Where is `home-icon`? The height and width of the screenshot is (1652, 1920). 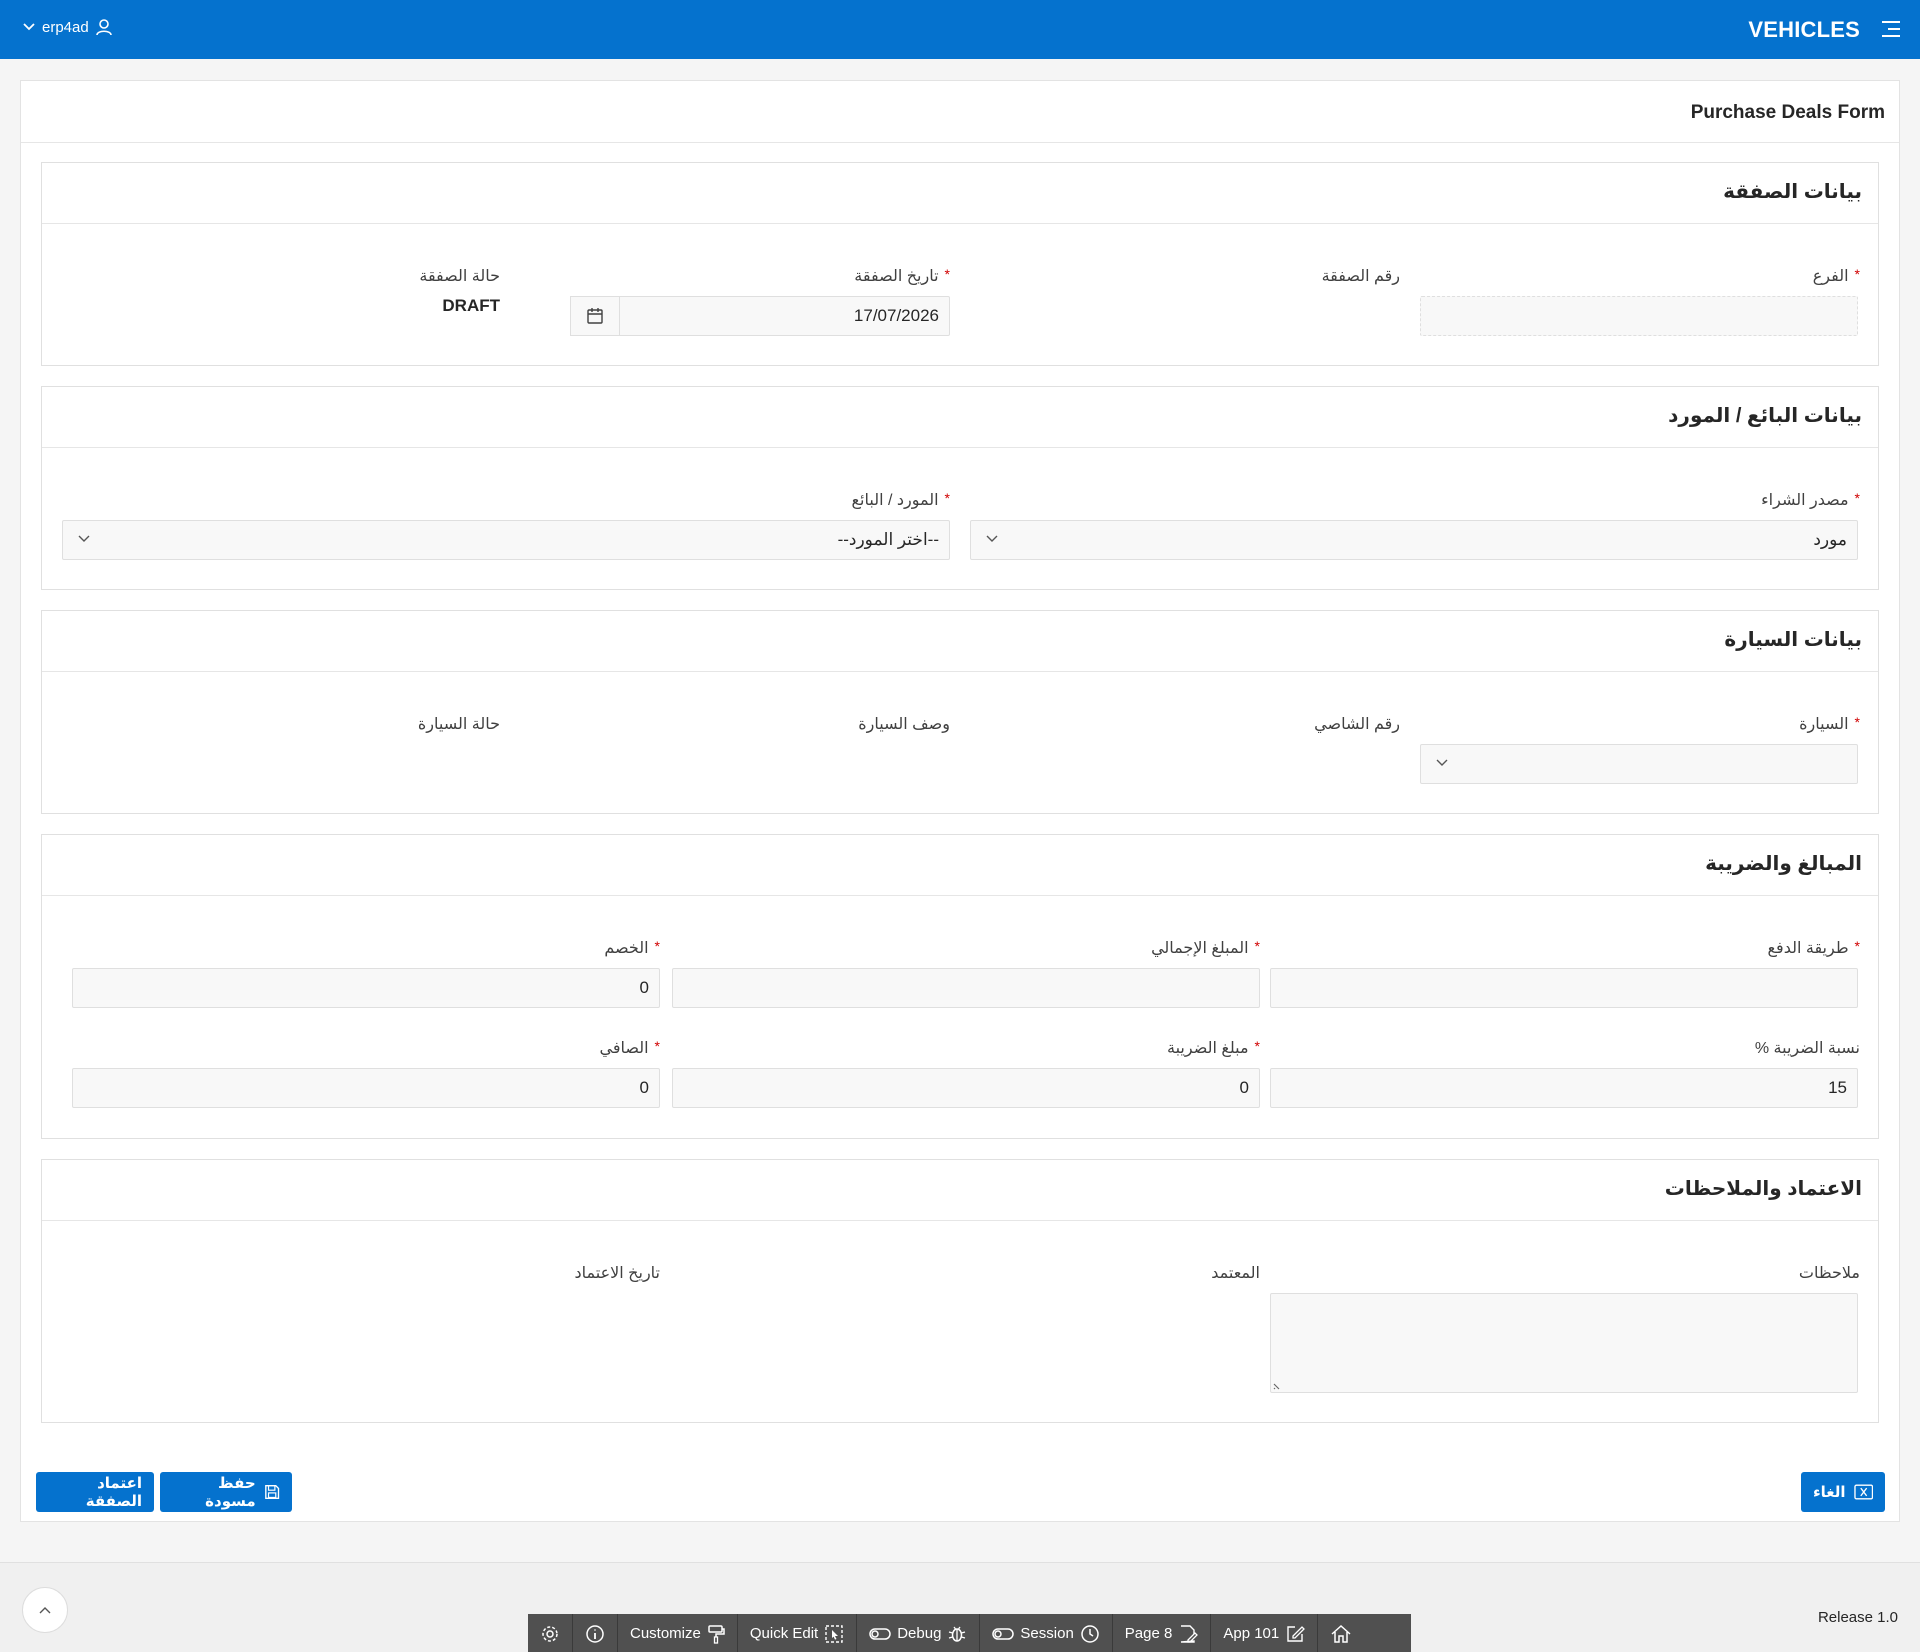
home-icon is located at coordinates (1341, 1633).